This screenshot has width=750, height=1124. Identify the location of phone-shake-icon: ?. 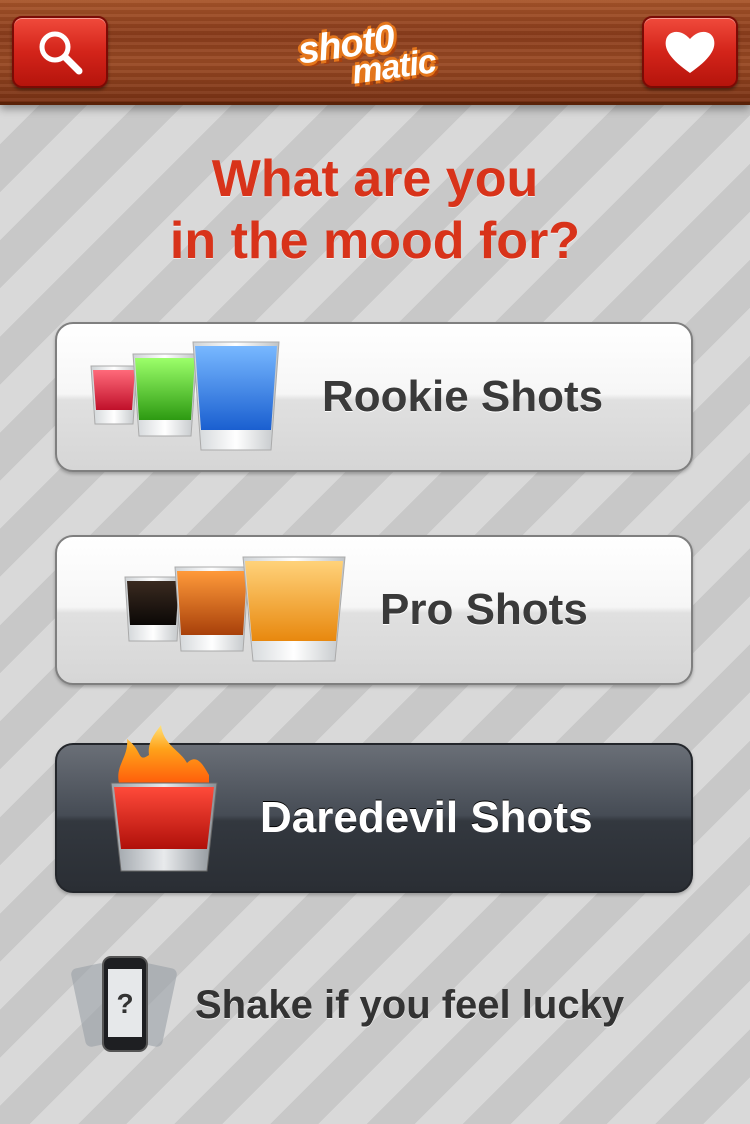
(124, 1004).